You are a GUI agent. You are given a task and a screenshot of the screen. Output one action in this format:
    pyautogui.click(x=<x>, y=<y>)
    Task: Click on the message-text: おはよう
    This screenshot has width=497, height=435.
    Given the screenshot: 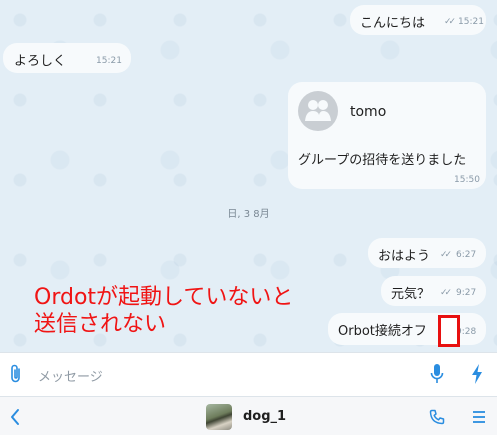 What is the action you would take?
    pyautogui.click(x=404, y=256)
    